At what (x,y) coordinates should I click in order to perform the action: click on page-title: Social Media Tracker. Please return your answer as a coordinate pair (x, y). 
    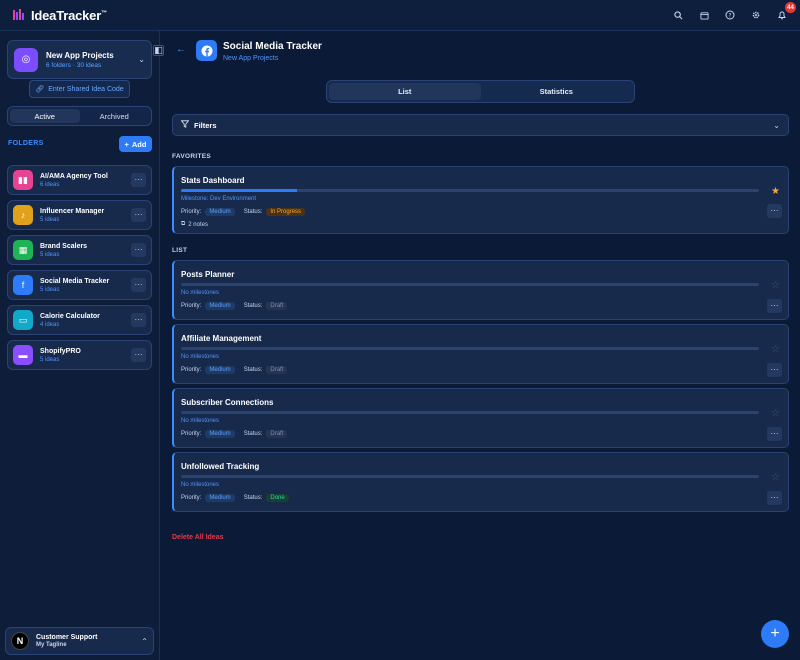
    Looking at the image, I should click on (272, 46).